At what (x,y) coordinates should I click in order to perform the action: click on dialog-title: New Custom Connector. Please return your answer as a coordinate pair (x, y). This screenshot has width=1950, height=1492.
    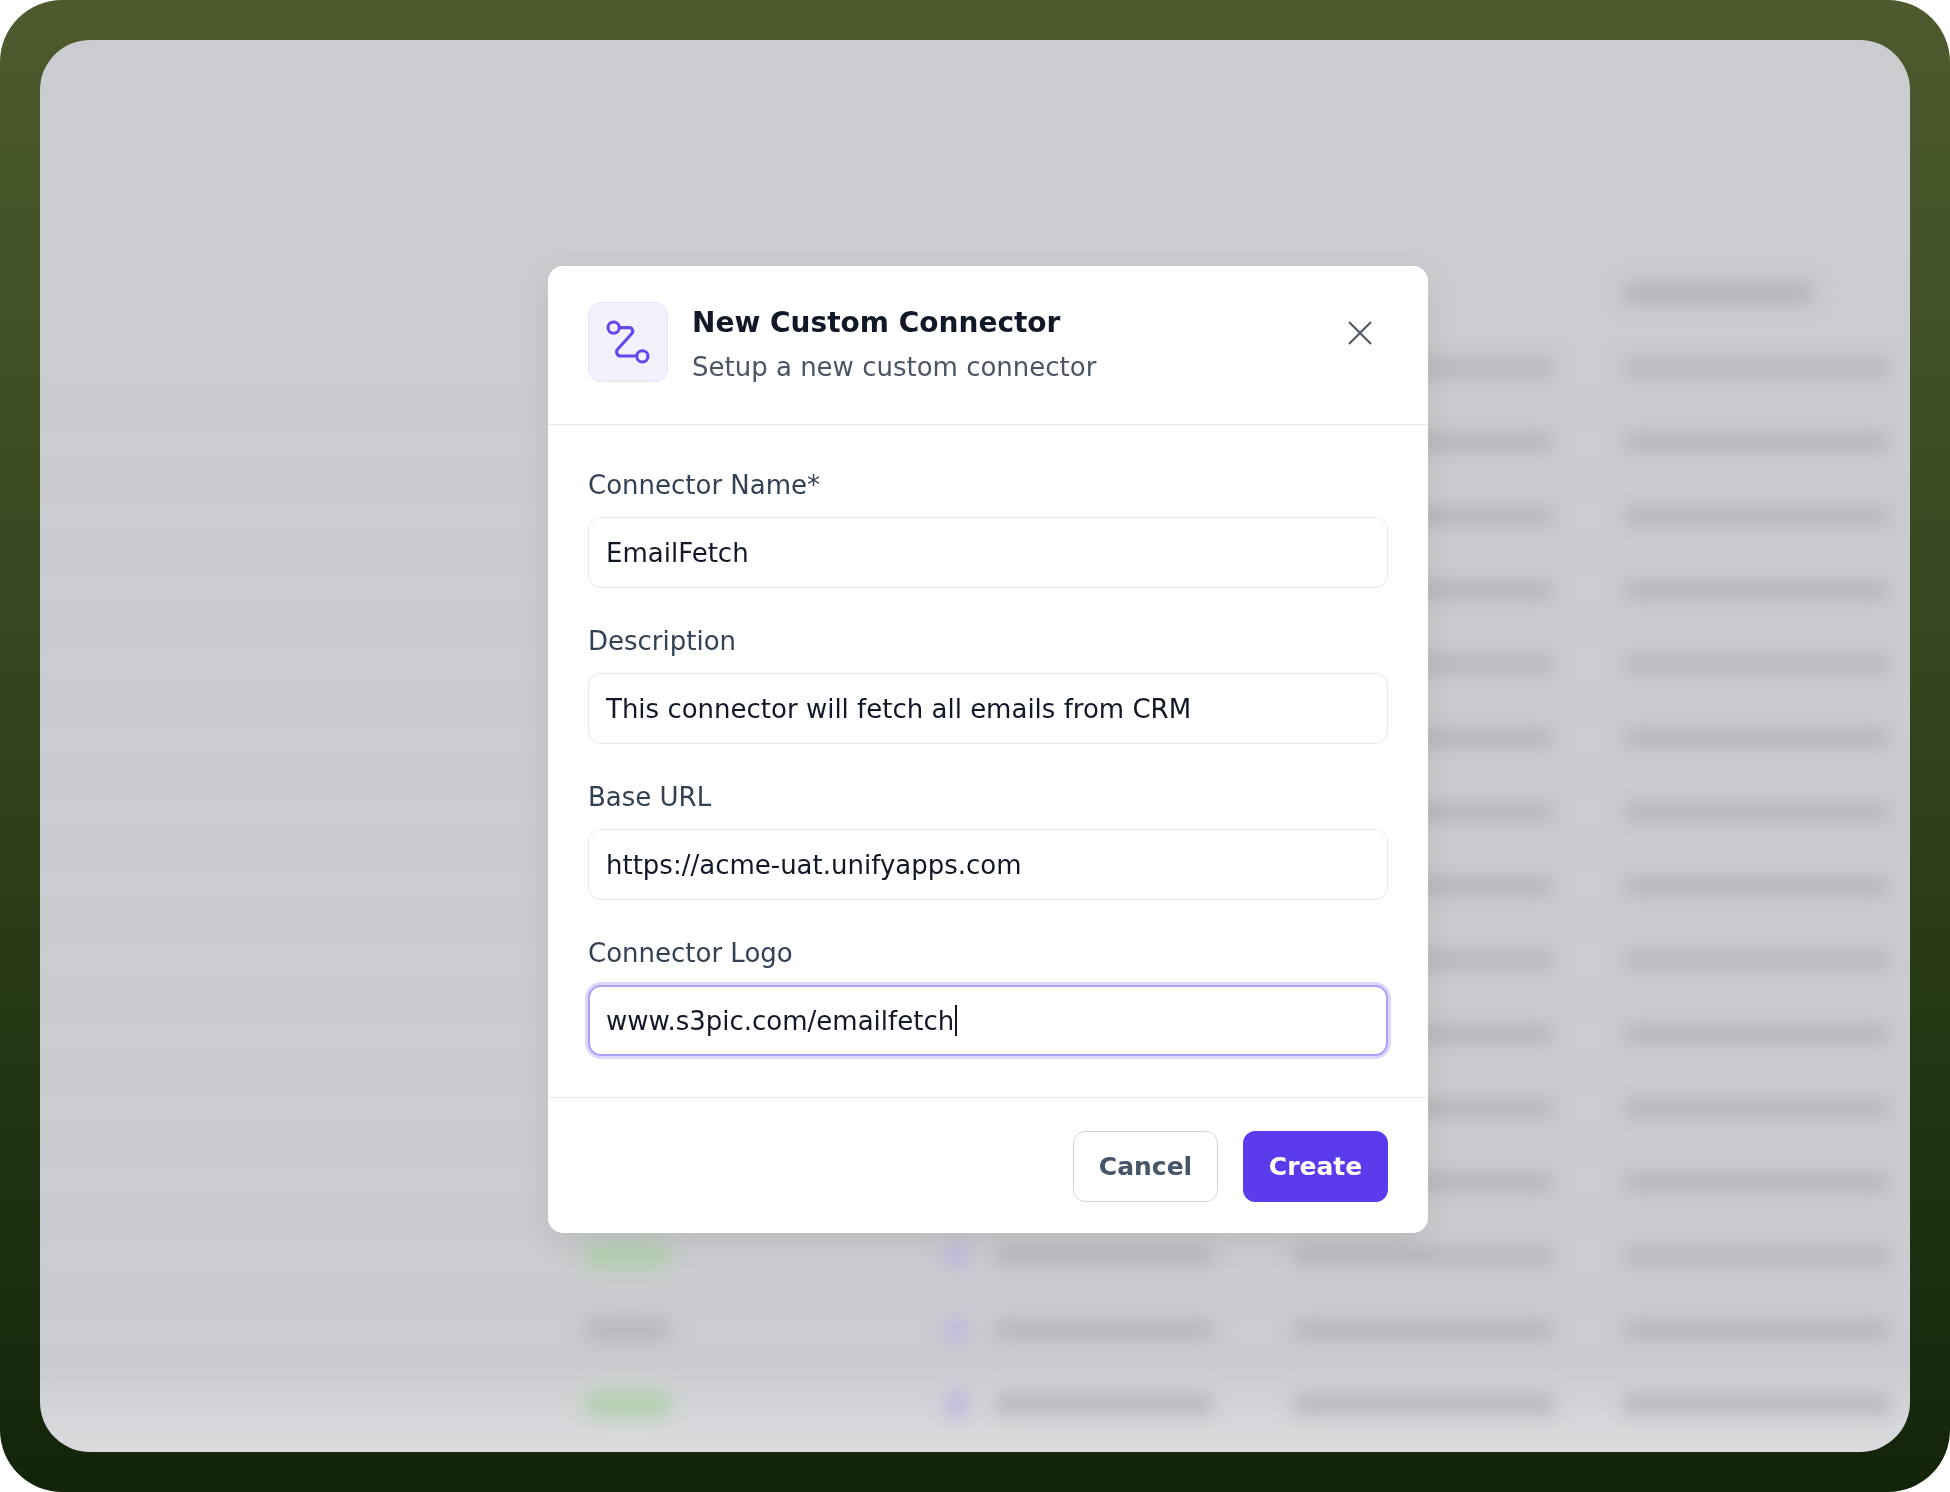
    Looking at the image, I should click on (876, 323).